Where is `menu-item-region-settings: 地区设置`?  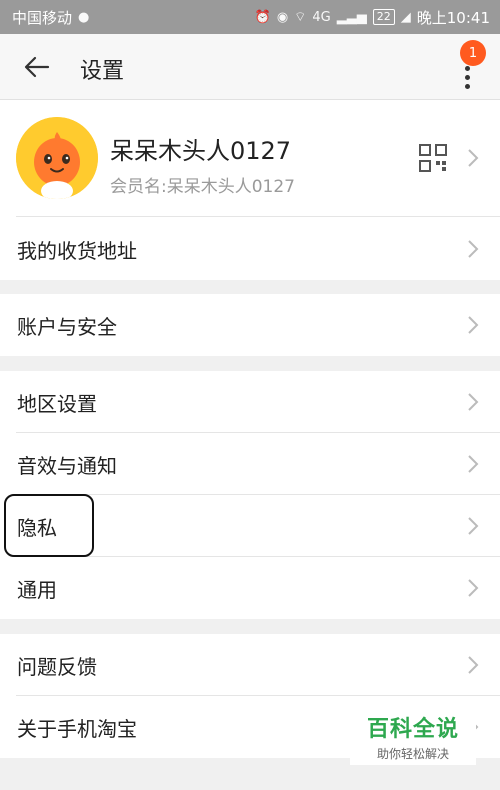
menu-item-region-settings: 地区设置 is located at coordinates (250, 402).